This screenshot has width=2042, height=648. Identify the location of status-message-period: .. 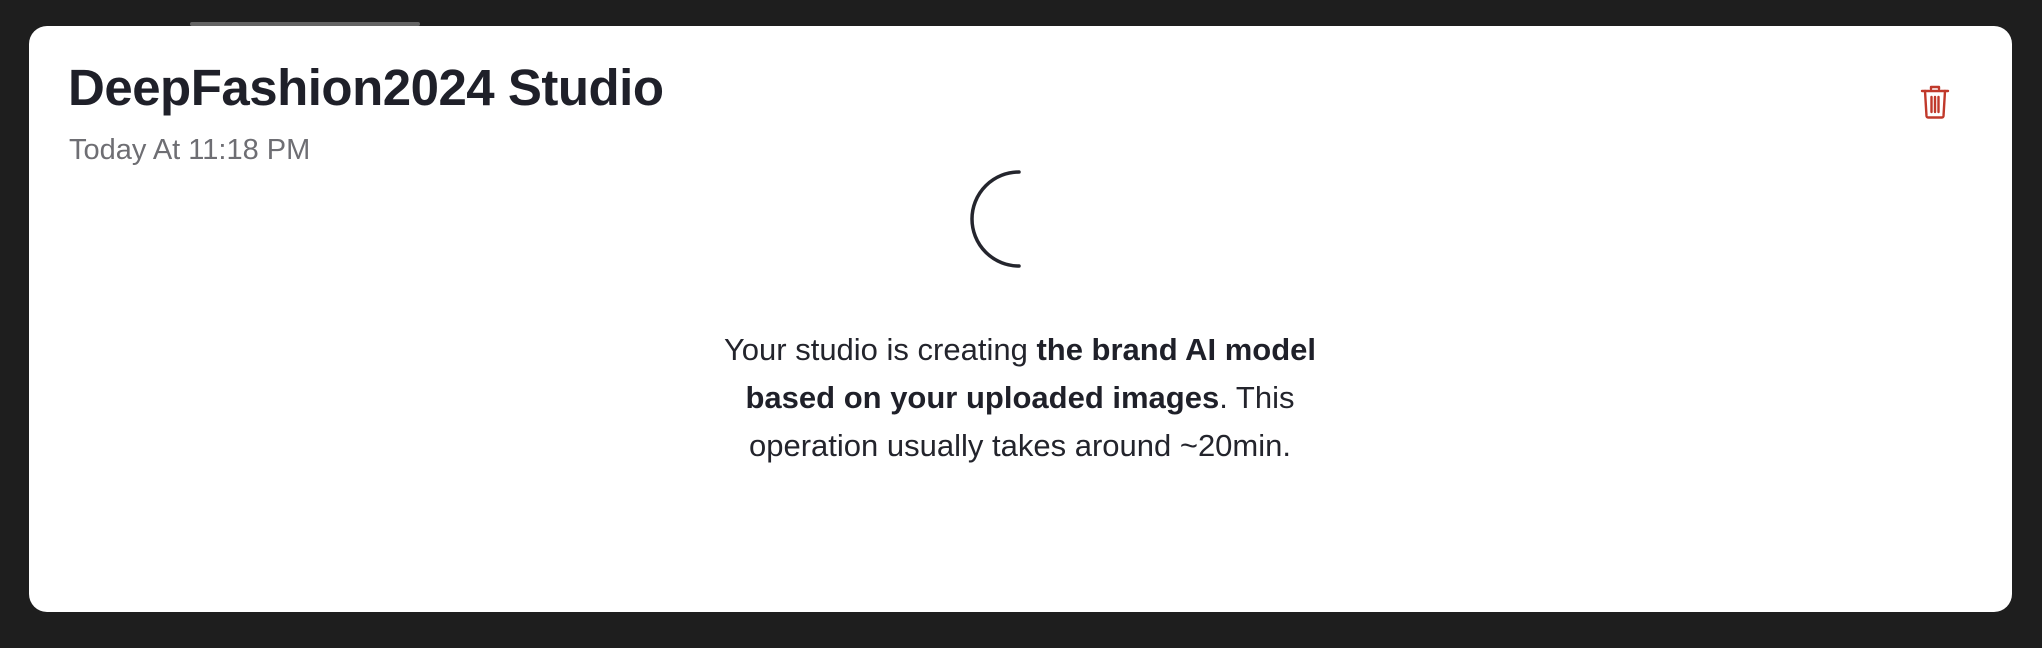
(1223, 397).